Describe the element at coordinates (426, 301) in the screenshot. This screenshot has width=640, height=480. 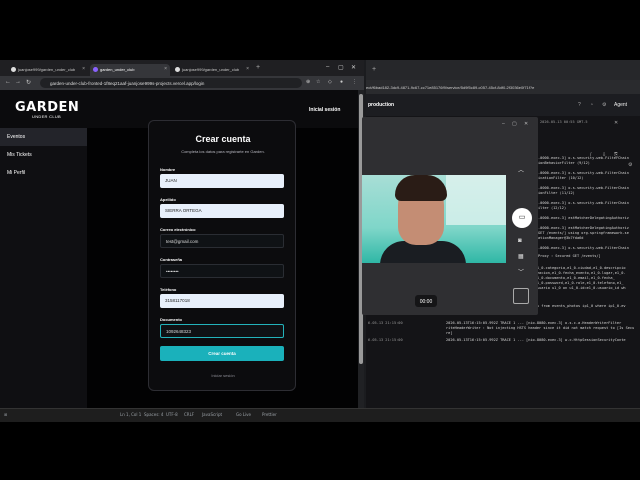
I see `recording-timer: 00:00` at that location.